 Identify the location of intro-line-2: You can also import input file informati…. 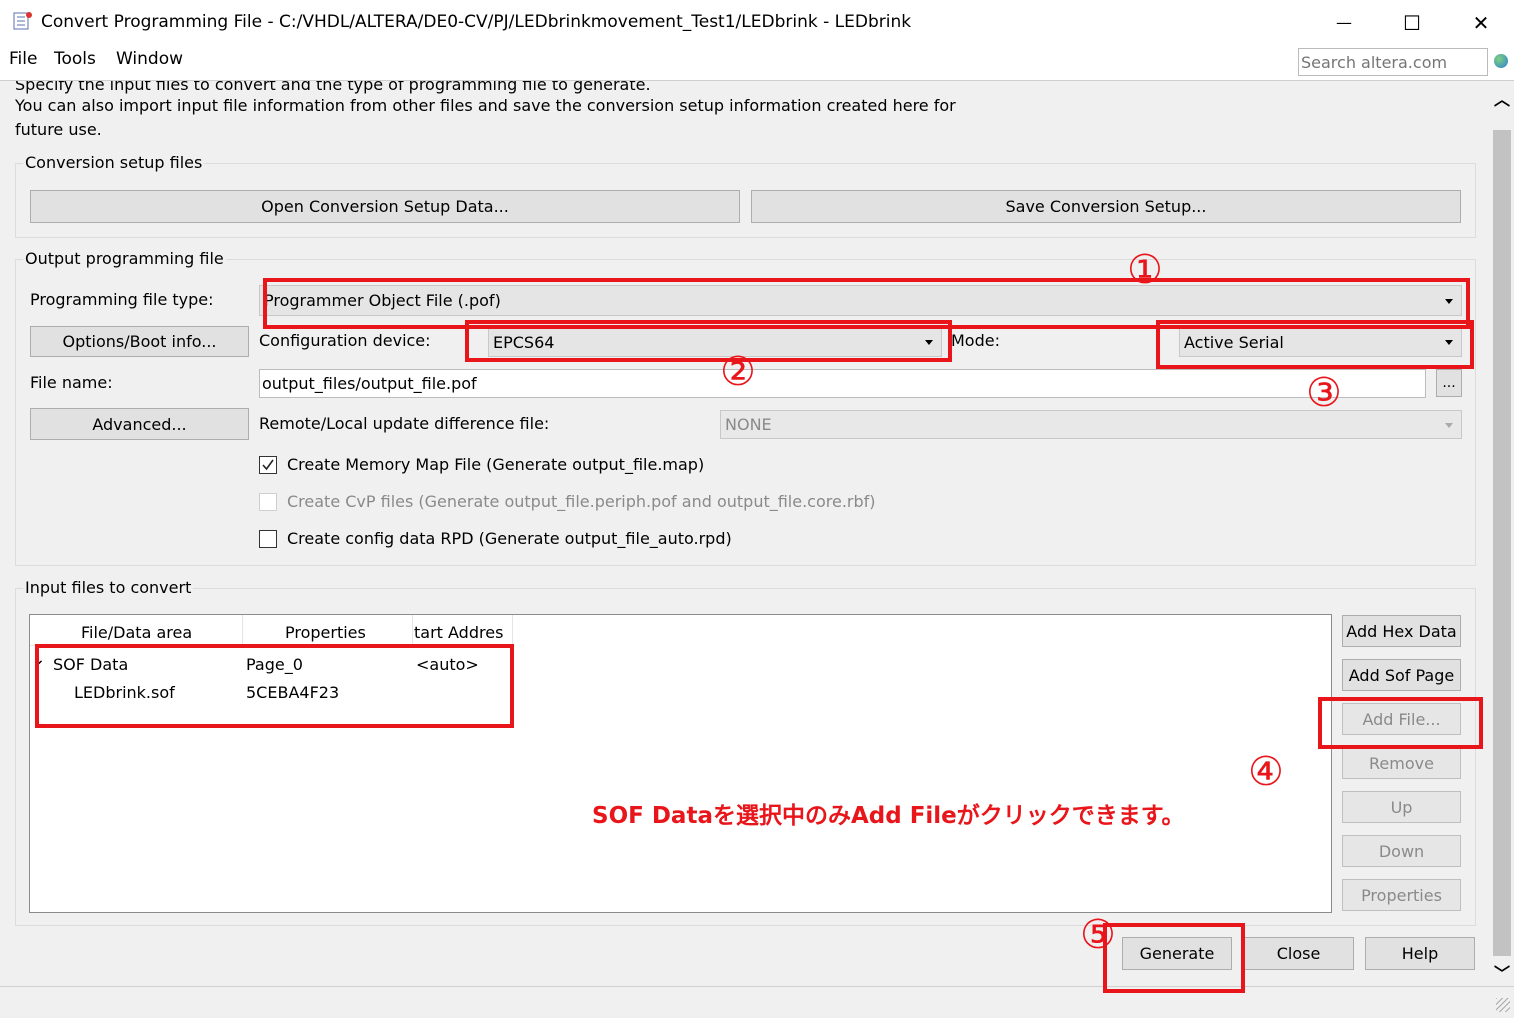
(485, 105).